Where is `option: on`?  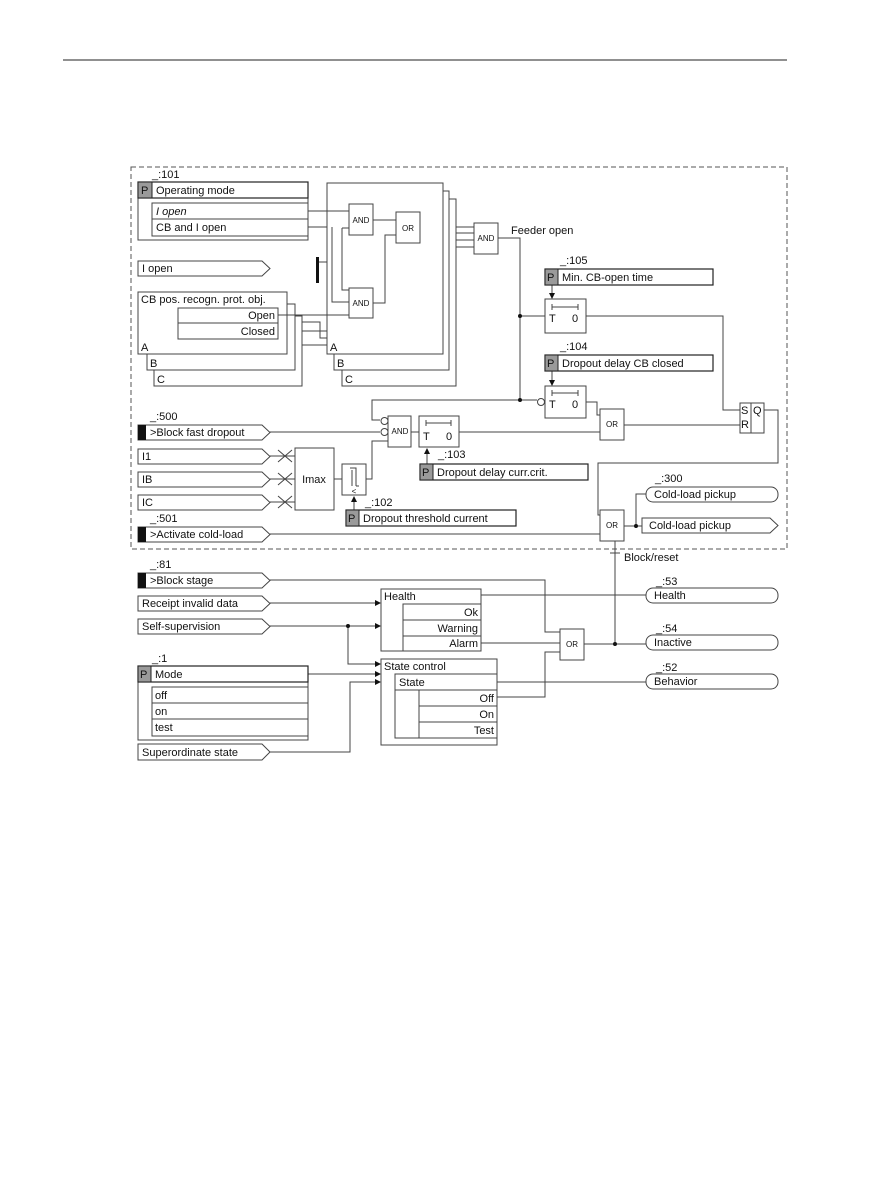 option: on is located at coordinates (161, 712).